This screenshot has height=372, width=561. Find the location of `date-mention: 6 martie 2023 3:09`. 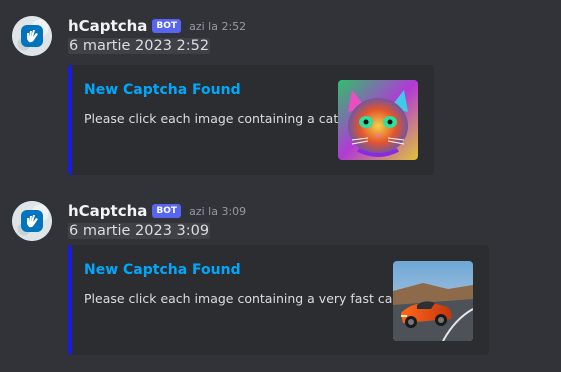

date-mention: 6 martie 2023 3:09 is located at coordinates (139, 231).